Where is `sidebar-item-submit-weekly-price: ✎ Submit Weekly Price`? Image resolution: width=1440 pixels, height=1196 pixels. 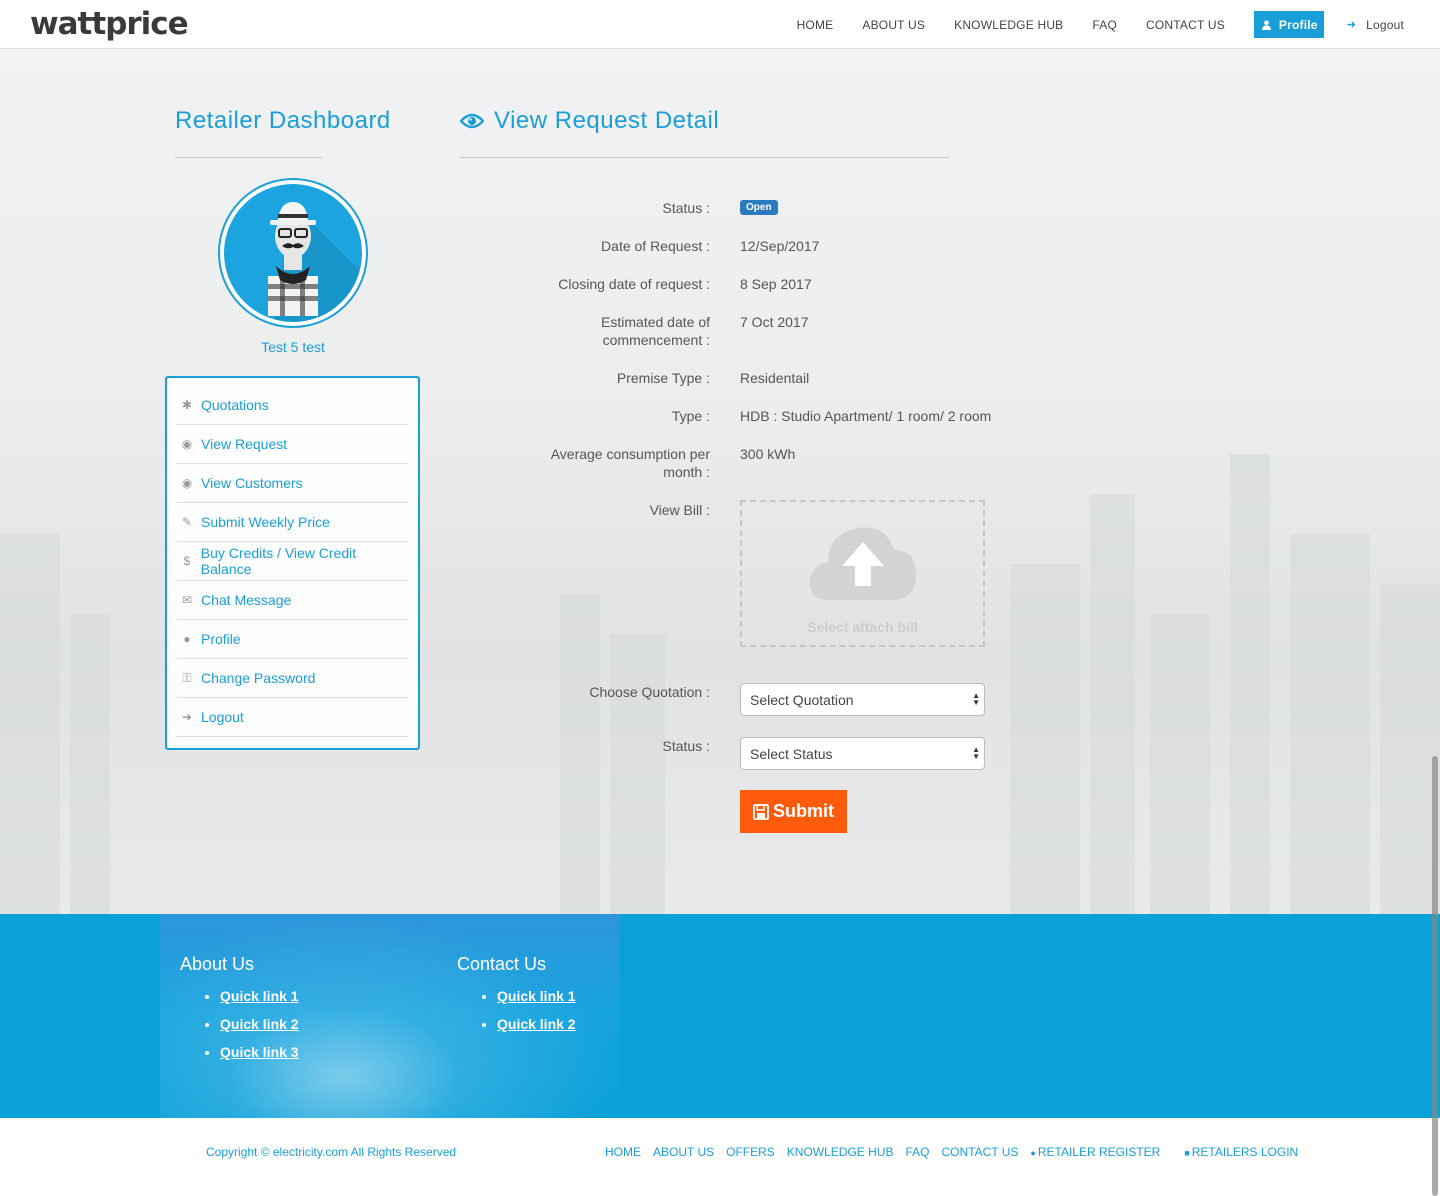 sidebar-item-submit-weekly-price: ✎ Submit Weekly Price is located at coordinates (292, 522).